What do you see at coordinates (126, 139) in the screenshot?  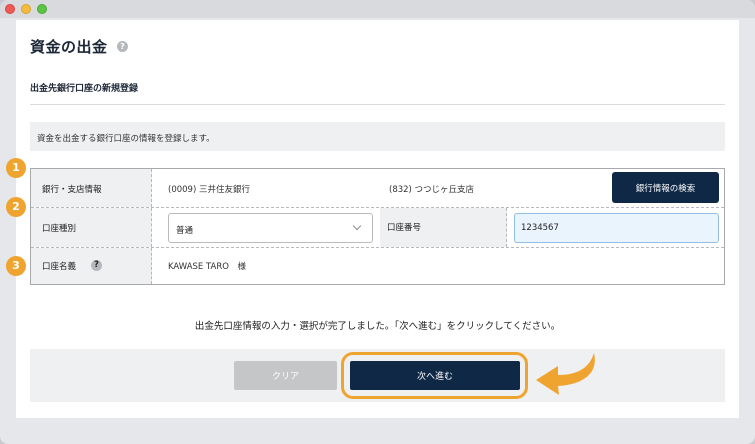 I see `notice-text: 資金を出金する銀行口座の情報を登録します。` at bounding box center [126, 139].